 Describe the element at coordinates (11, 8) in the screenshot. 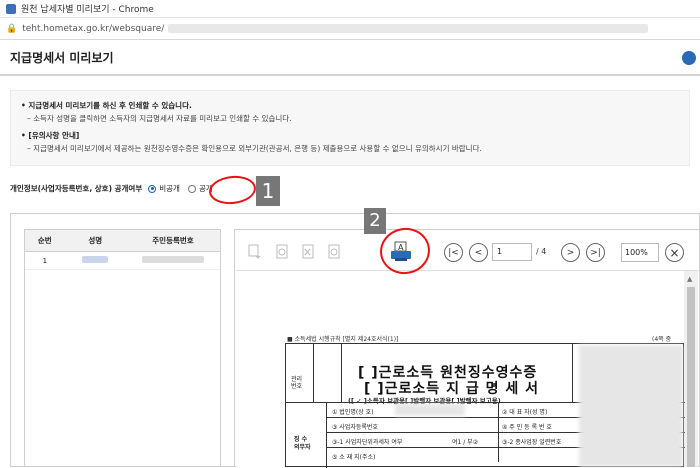

I see `app-icon` at that location.